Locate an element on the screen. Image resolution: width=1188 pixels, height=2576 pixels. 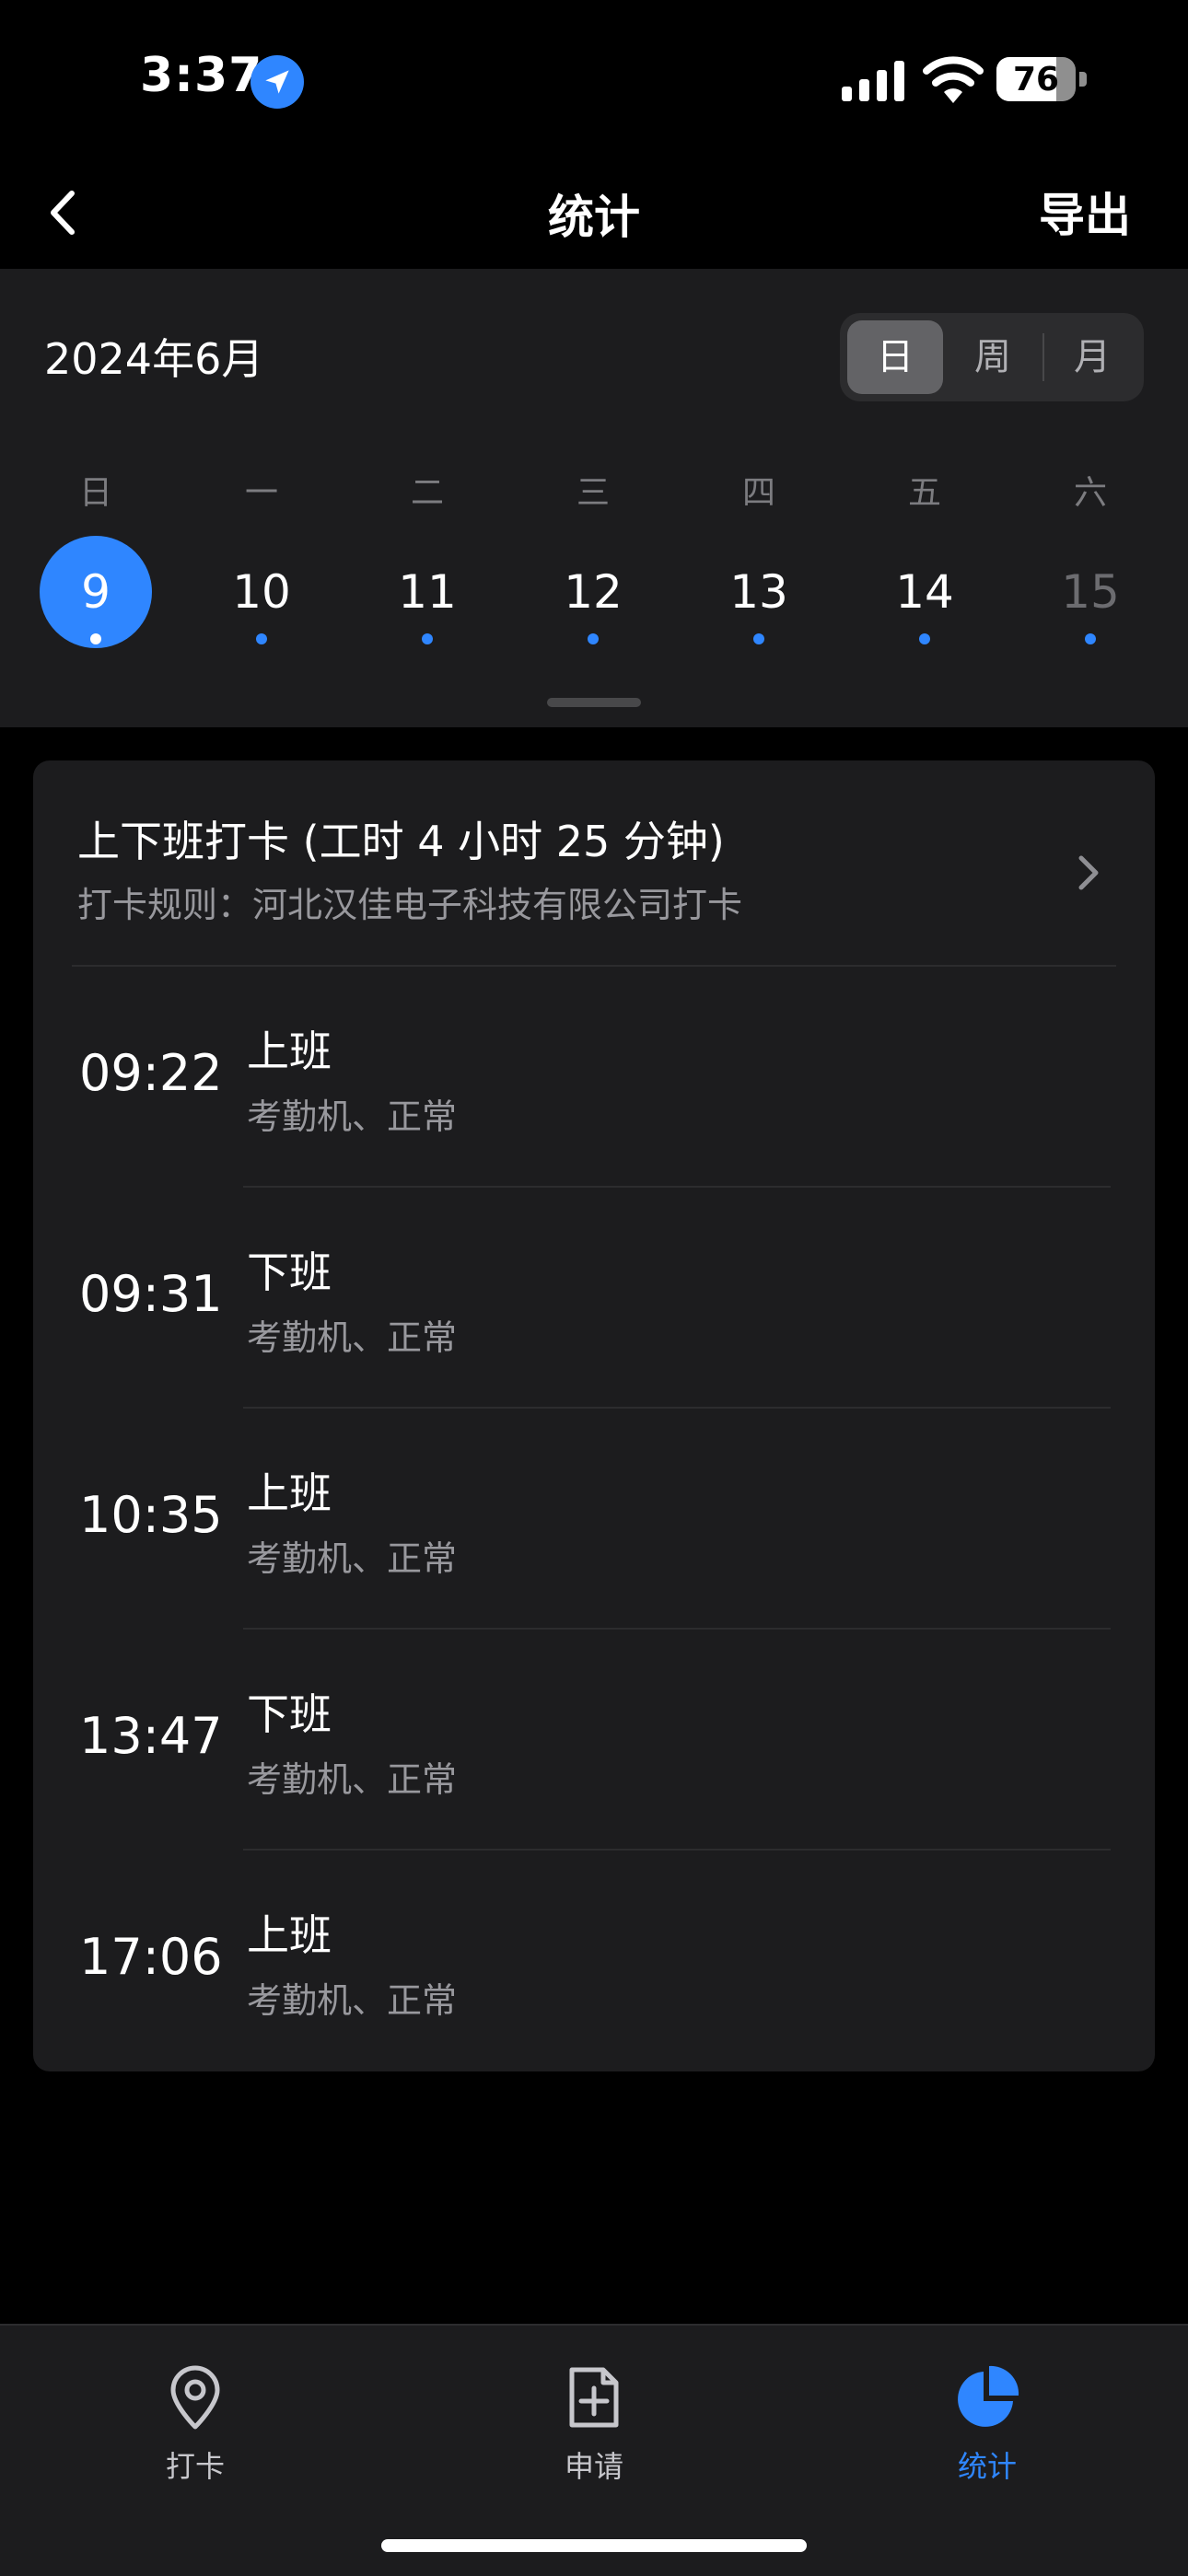
weekday-label: 六 is located at coordinates (1090, 493).